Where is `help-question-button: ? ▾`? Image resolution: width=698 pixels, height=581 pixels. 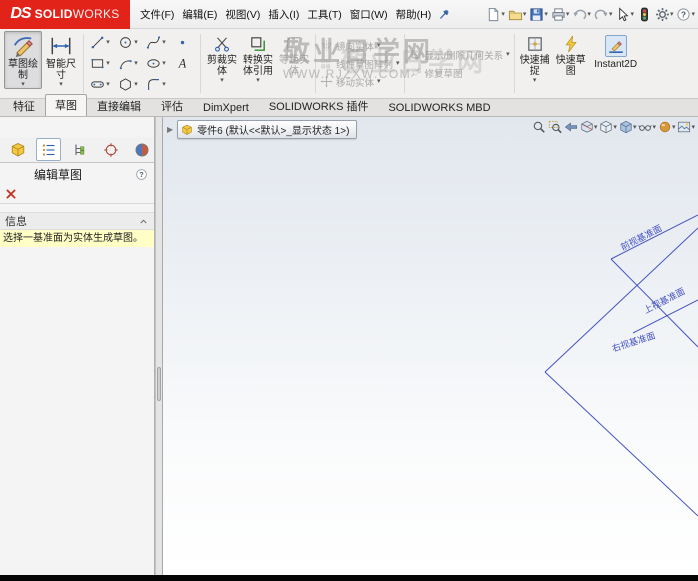 help-question-button: ? ▾ is located at coordinates (685, 14).